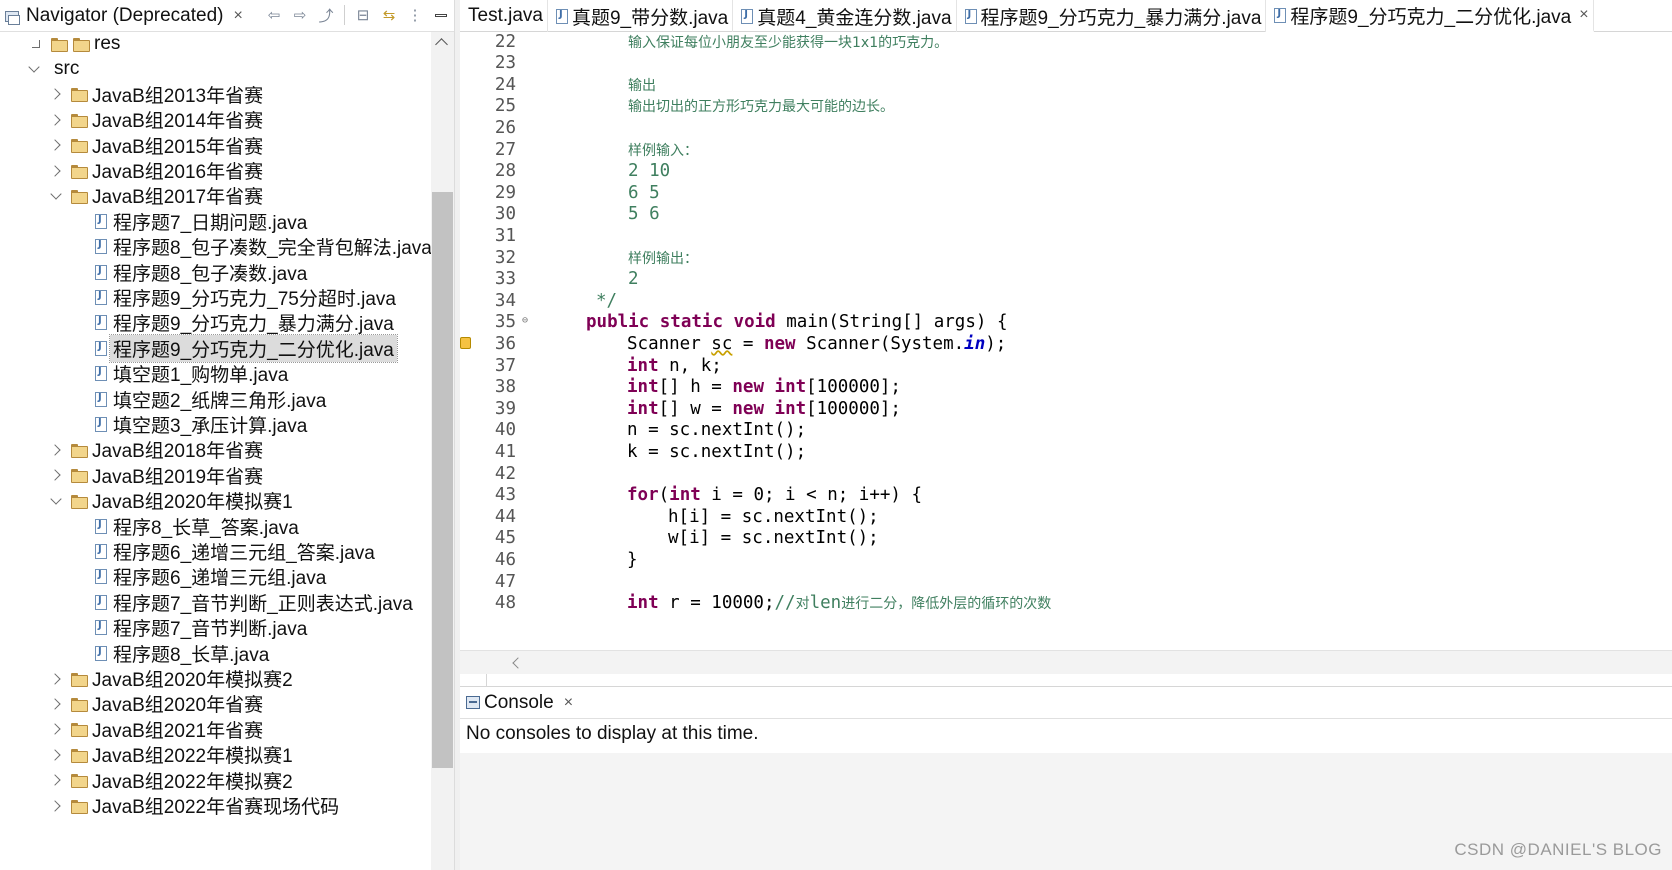 The image size is (1672, 870). What do you see at coordinates (1112, 16) in the screenshot?
I see `editor-tab: 程序题9_分巧克力_暴力满分.java` at bounding box center [1112, 16].